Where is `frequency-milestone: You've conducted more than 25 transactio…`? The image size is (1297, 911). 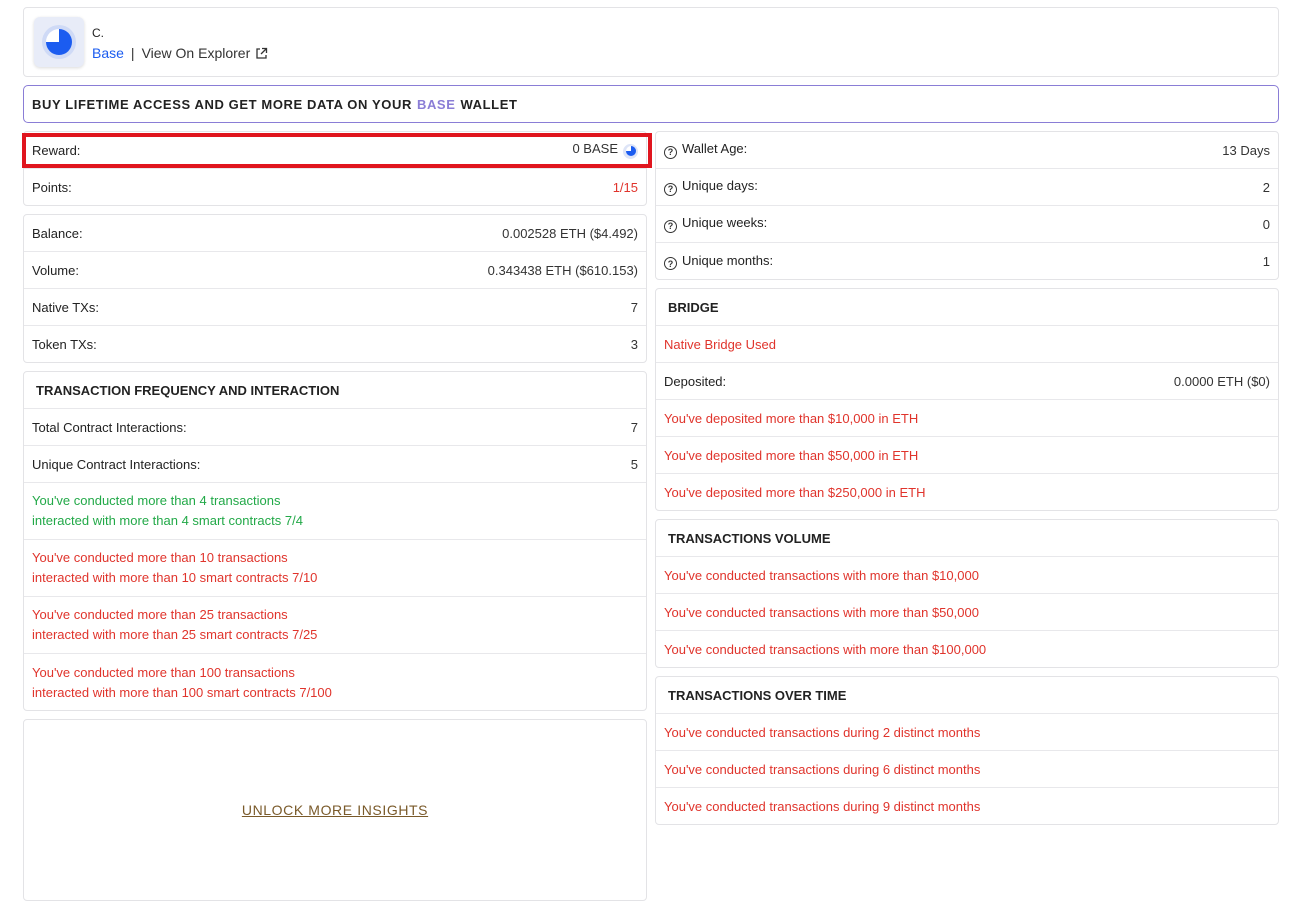
frequency-milestone: You've conducted more than 25 transactio… is located at coordinates (335, 625).